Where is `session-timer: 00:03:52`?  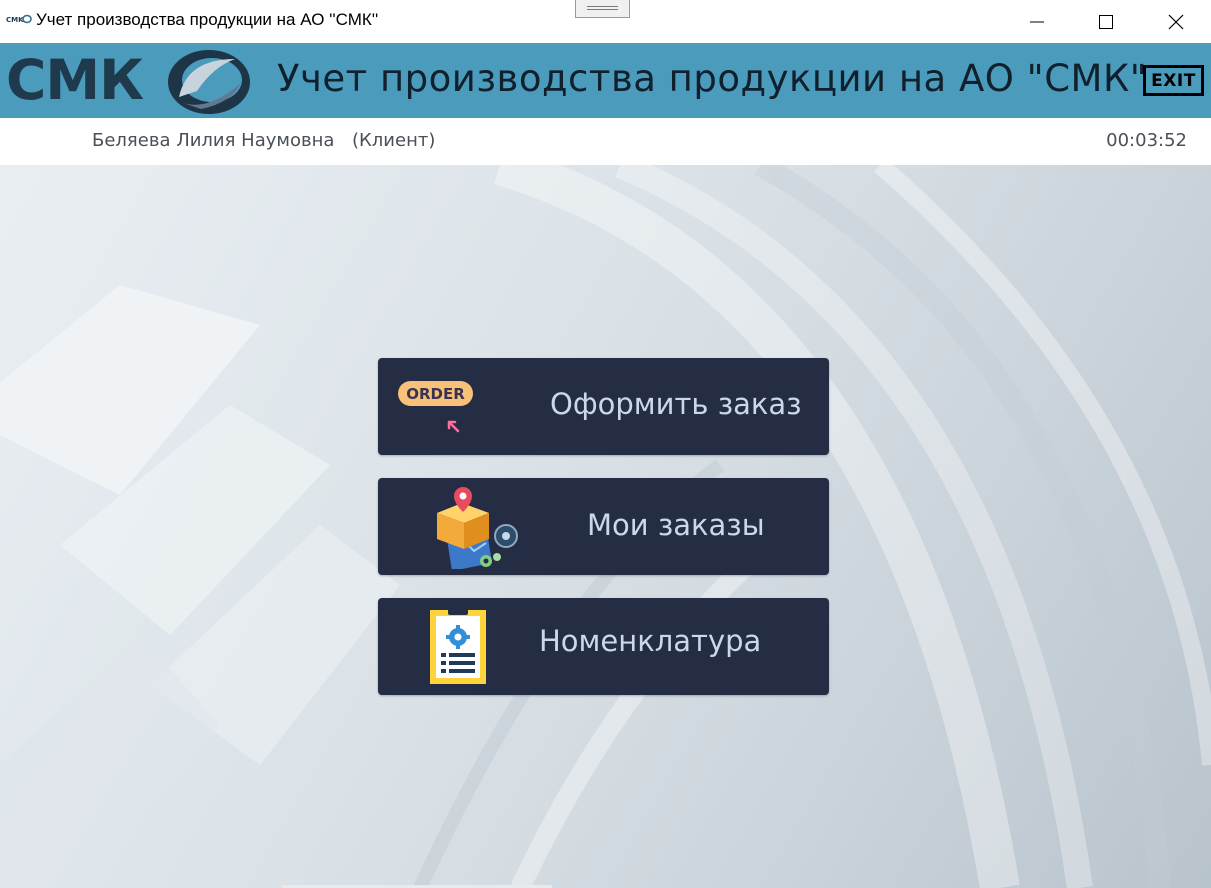
session-timer: 00:03:52 is located at coordinates (1146, 140).